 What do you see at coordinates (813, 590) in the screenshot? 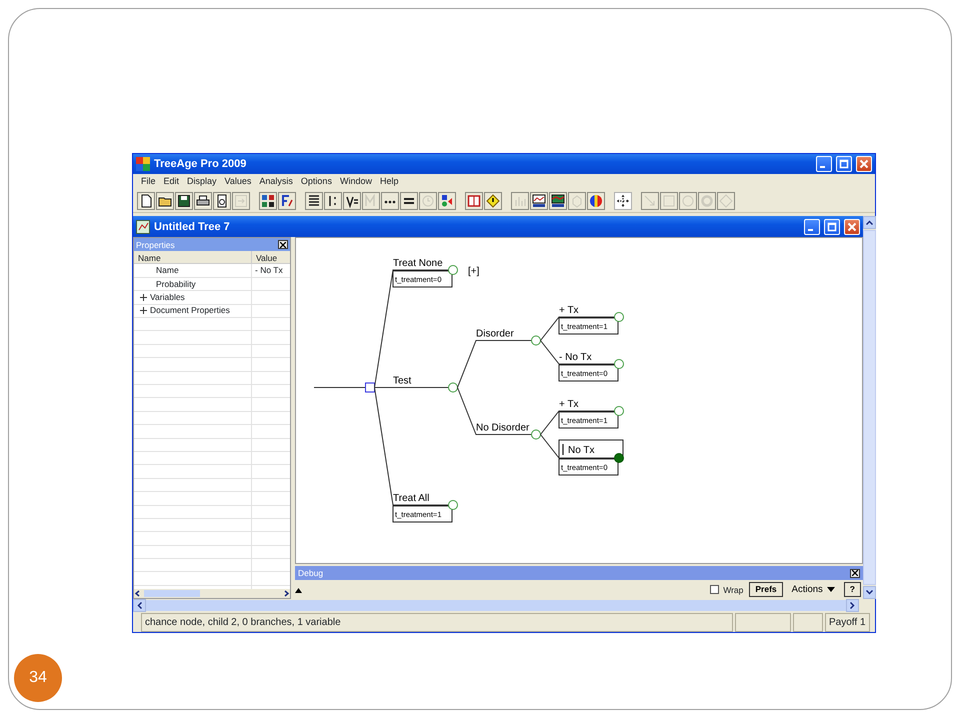
I see `actions-button: Actions` at bounding box center [813, 590].